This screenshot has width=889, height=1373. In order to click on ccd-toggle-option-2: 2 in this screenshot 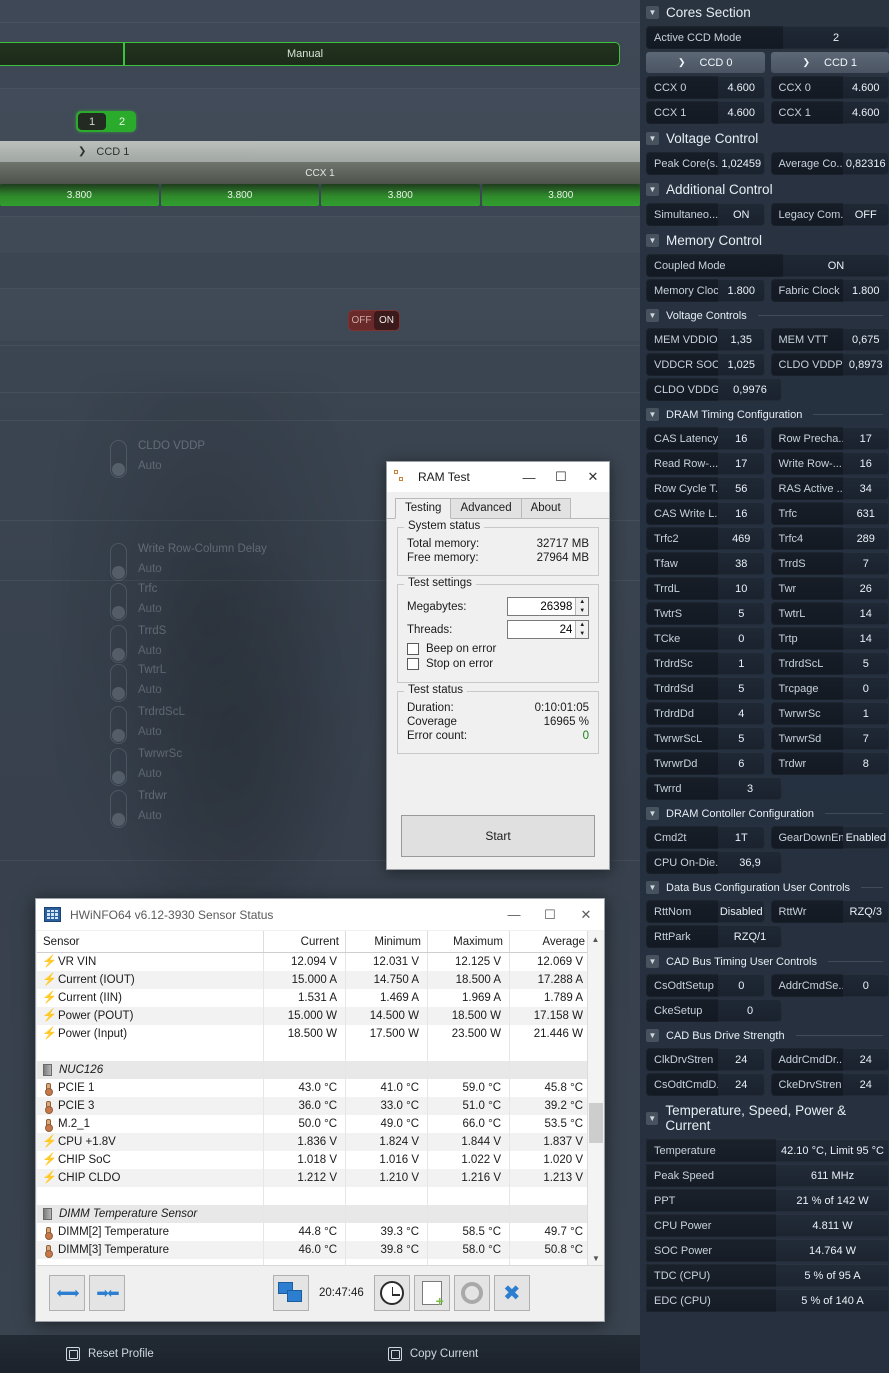, I will do `click(122, 121)`.